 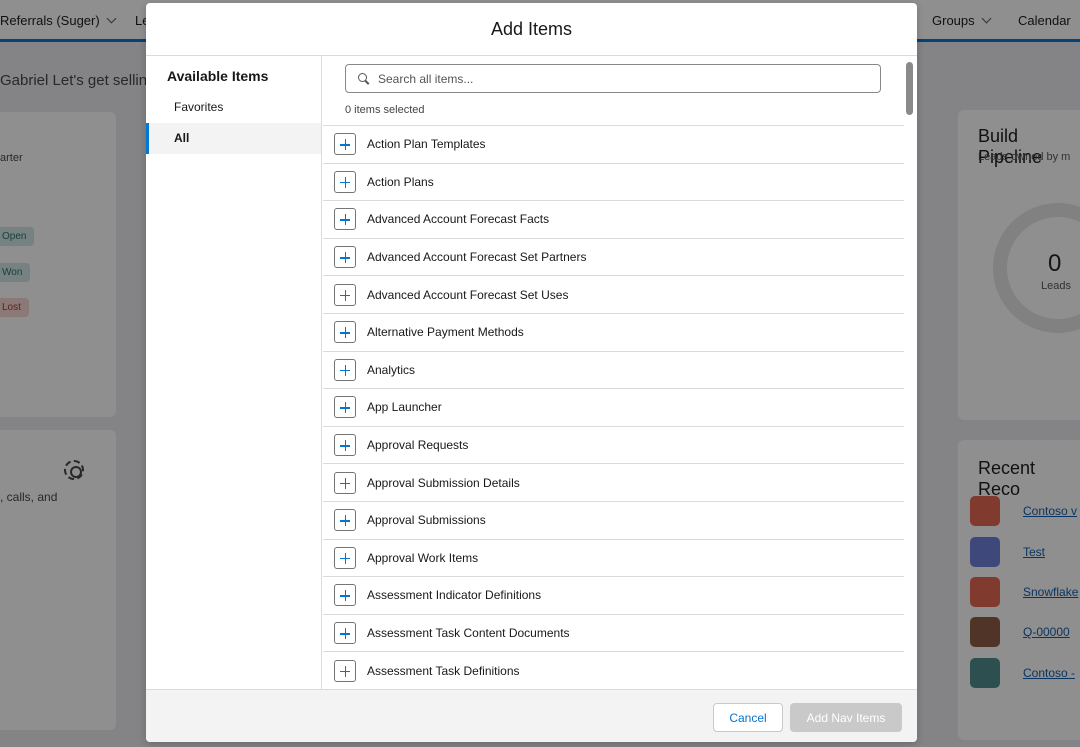 What do you see at coordinates (233, 107) in the screenshot?
I see `sidebar-item-favorites: Favorites` at bounding box center [233, 107].